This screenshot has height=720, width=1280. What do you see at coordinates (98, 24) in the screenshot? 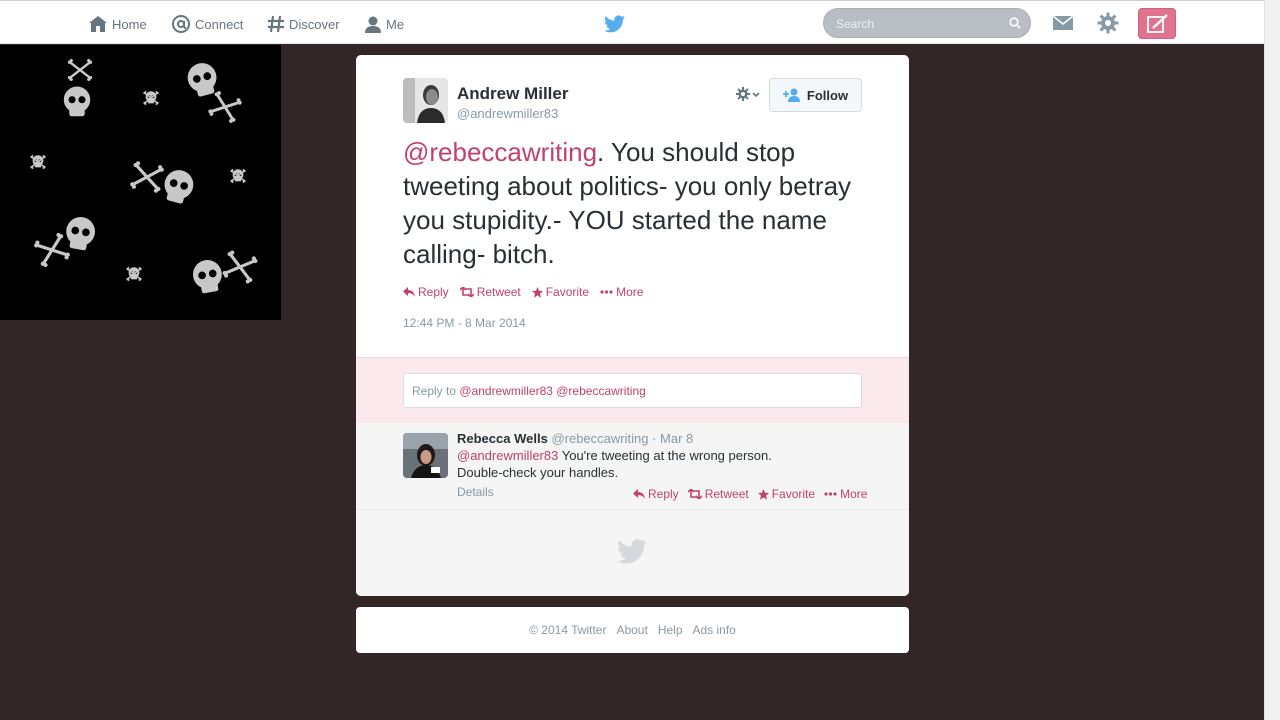
I see `home-icon` at bounding box center [98, 24].